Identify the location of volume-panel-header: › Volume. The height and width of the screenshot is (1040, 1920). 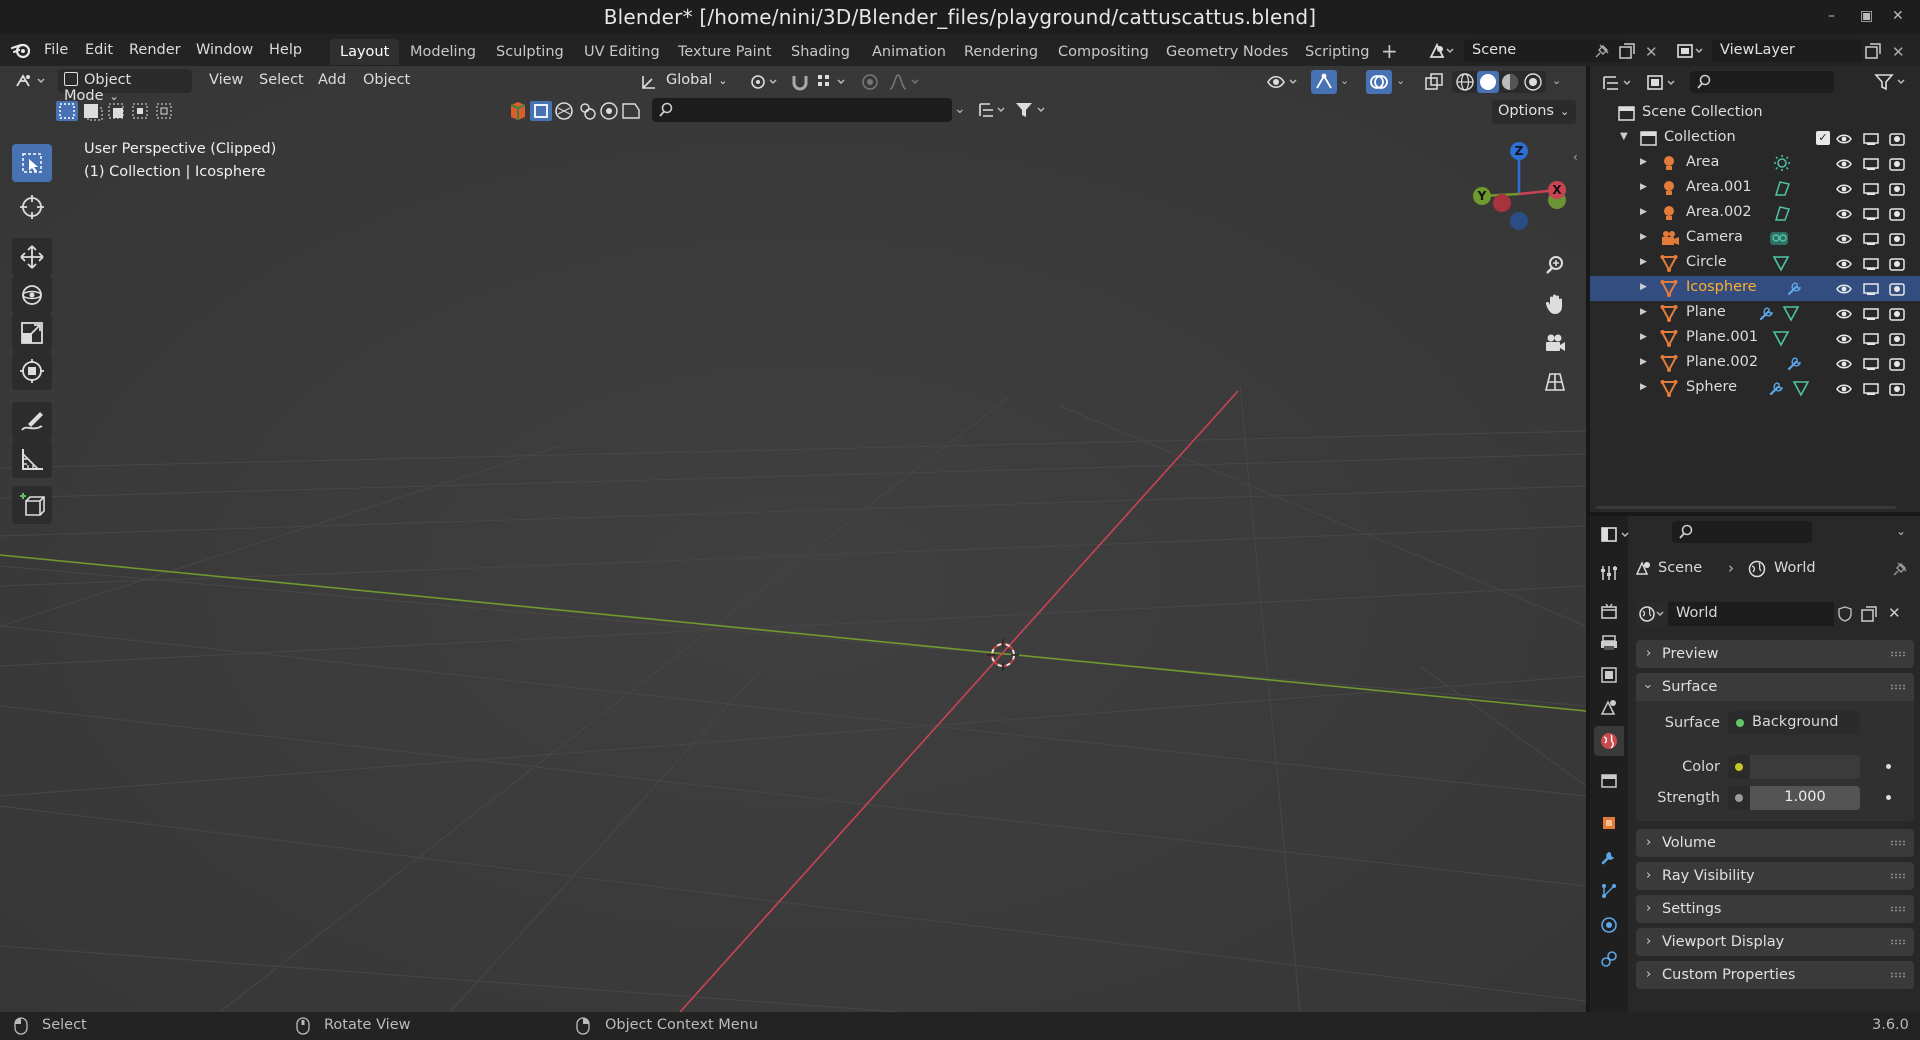
(1775, 843).